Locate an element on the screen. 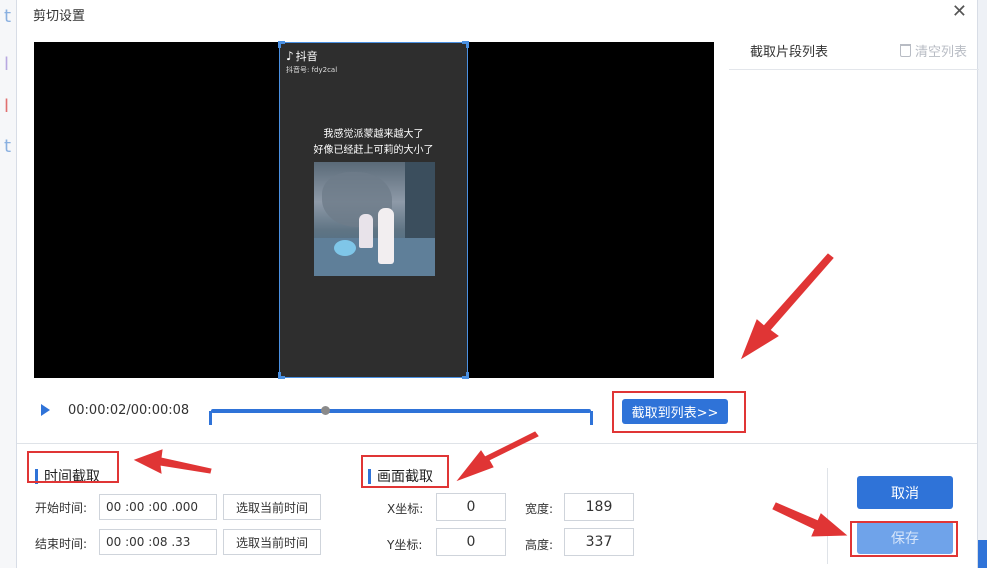 The width and height of the screenshot is (987, 568). annotation-box-add-button is located at coordinates (679, 412).